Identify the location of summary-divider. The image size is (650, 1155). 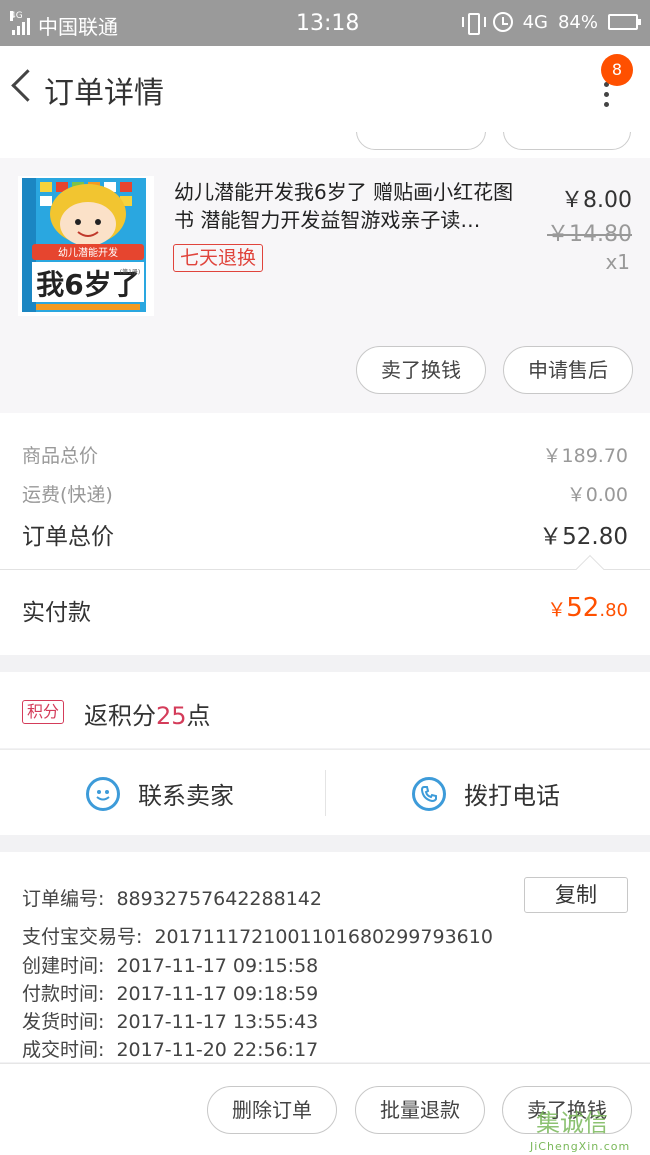
(325, 569).